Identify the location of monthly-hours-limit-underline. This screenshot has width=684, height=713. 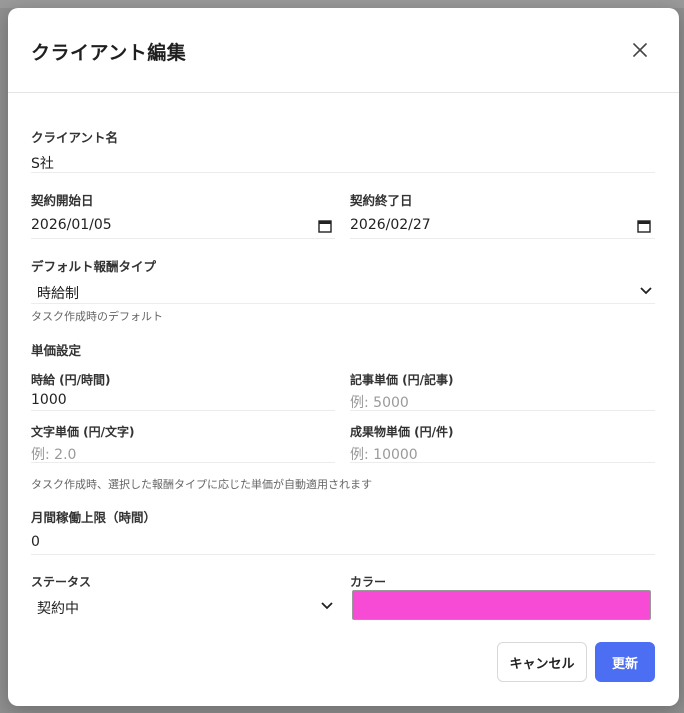
(343, 554).